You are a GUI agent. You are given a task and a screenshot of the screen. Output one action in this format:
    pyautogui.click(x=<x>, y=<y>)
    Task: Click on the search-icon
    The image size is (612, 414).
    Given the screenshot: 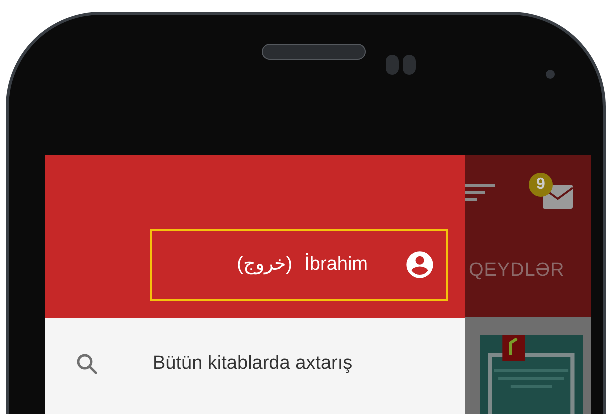 What is the action you would take?
    pyautogui.click(x=87, y=364)
    